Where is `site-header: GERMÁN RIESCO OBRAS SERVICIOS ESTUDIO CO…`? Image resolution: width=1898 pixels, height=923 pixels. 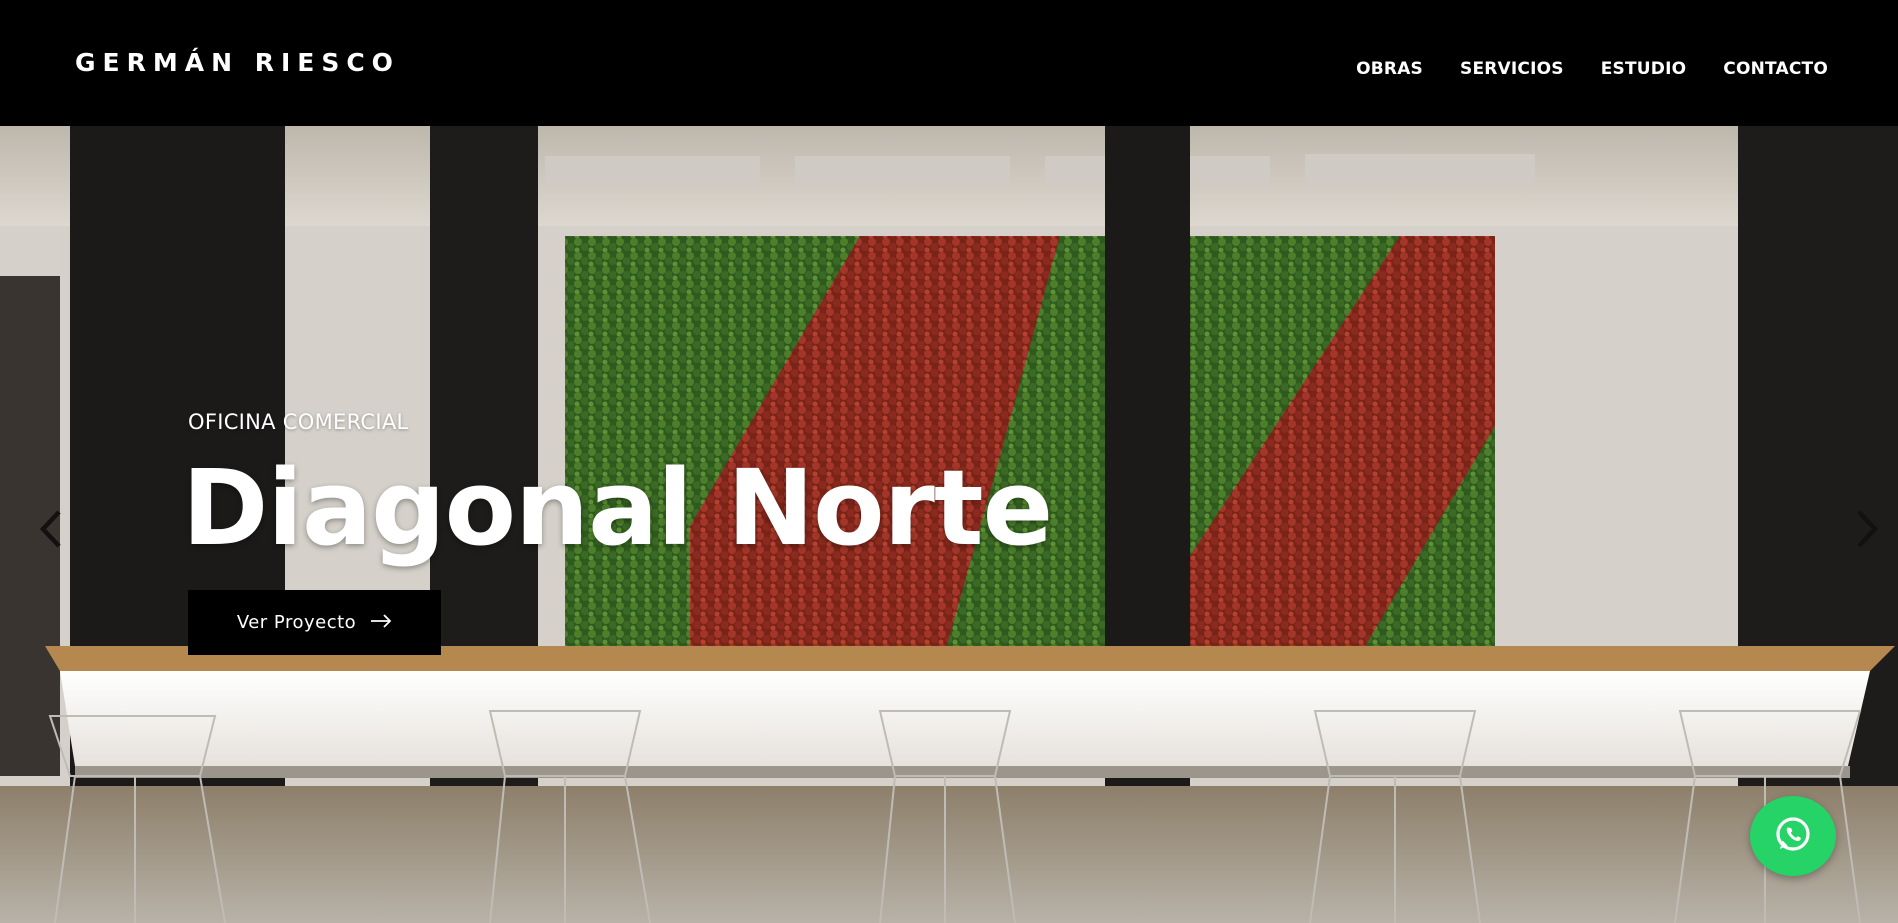 site-header: GERMÁN RIESCO OBRAS SERVICIOS ESTUDIO CO… is located at coordinates (949, 63).